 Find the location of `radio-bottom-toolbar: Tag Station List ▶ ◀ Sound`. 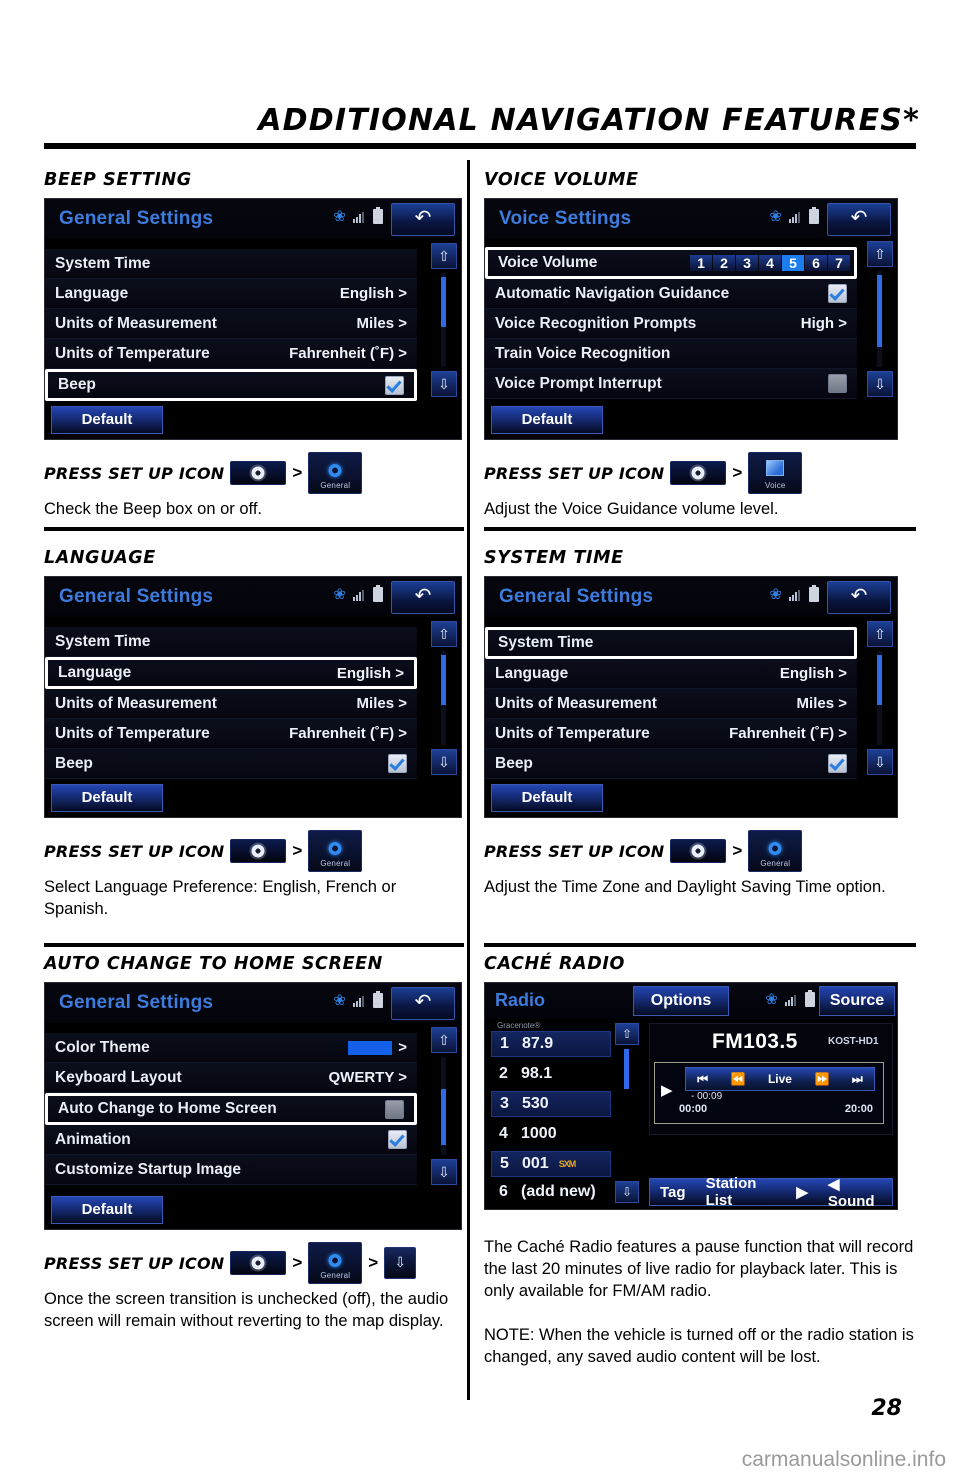

radio-bottom-toolbar: Tag Station List ▶ ◀ Sound is located at coordinates (771, 1192).